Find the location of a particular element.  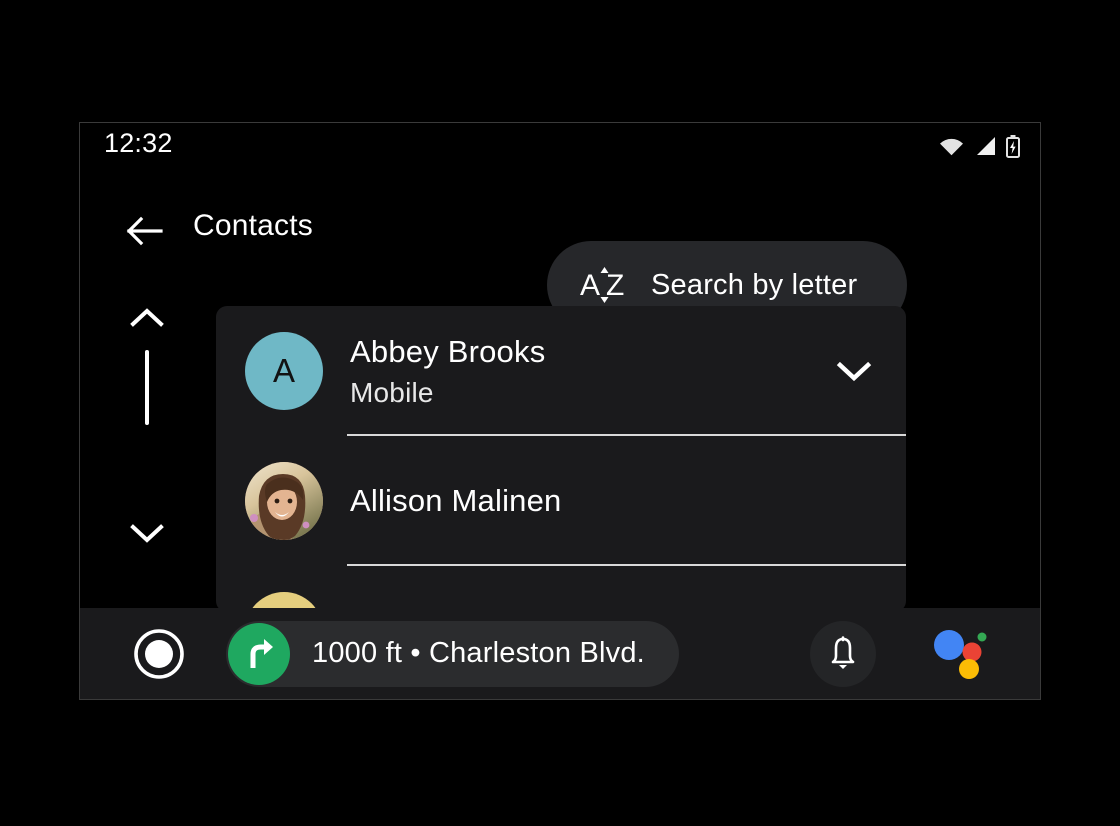

contact-list-item: A Abbey Brooks Mobile is located at coordinates (561, 371).